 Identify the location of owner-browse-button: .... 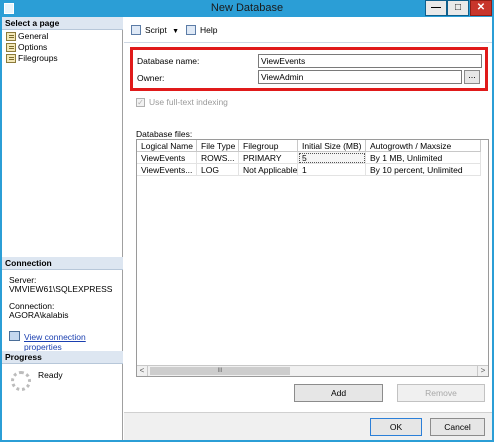
(472, 77).